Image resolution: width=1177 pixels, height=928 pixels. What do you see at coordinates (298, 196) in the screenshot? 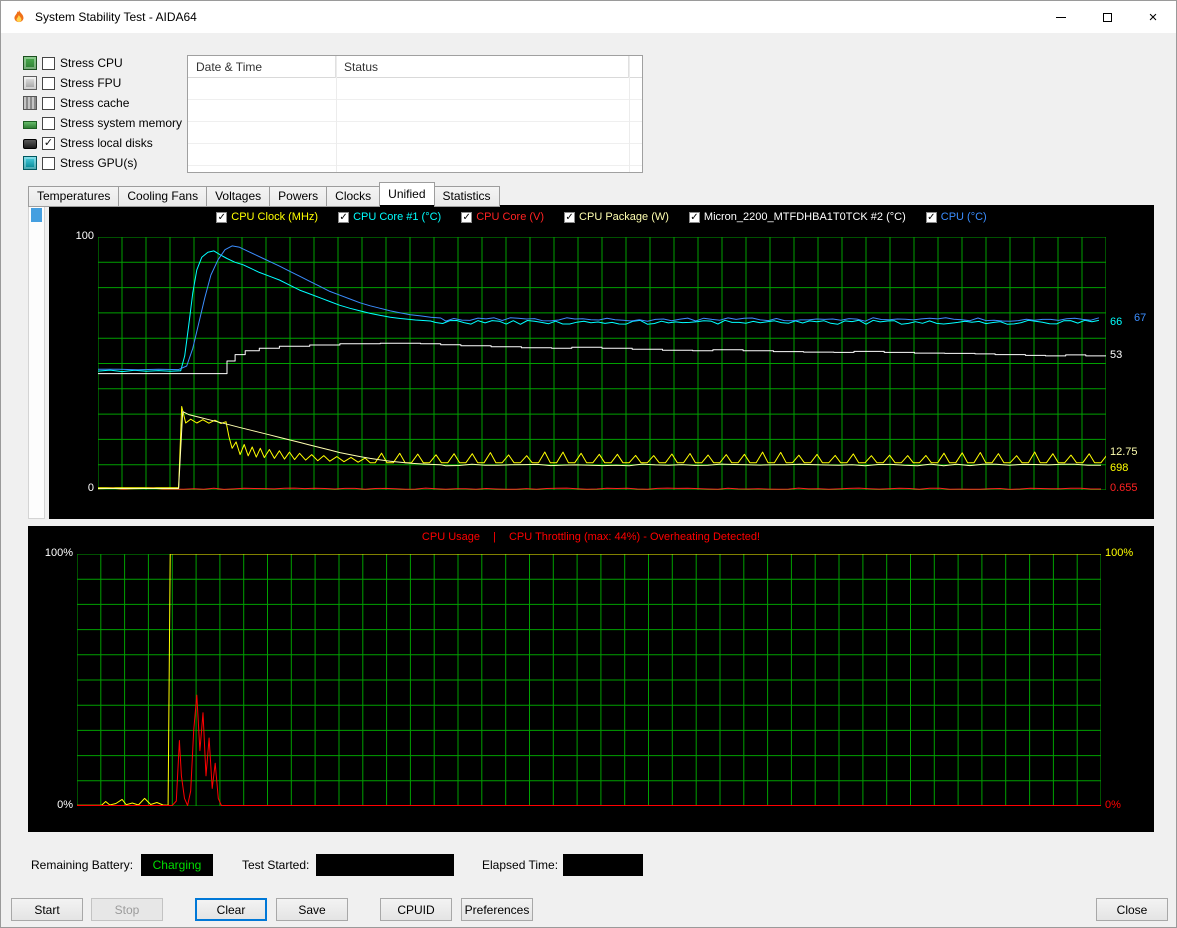
I see `tab-powers: Powers` at bounding box center [298, 196].